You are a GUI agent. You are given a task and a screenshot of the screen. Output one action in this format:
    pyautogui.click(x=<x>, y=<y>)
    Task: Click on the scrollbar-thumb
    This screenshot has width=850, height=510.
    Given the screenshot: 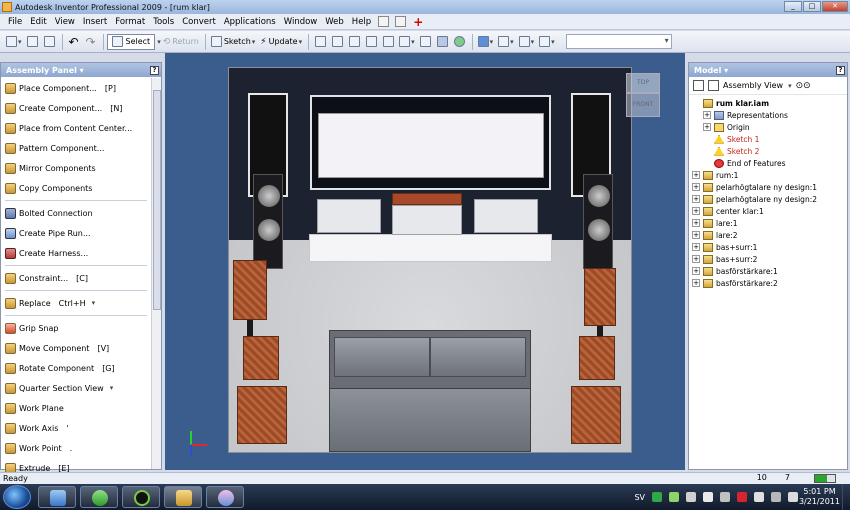 What is the action you would take?
    pyautogui.click(x=157, y=200)
    